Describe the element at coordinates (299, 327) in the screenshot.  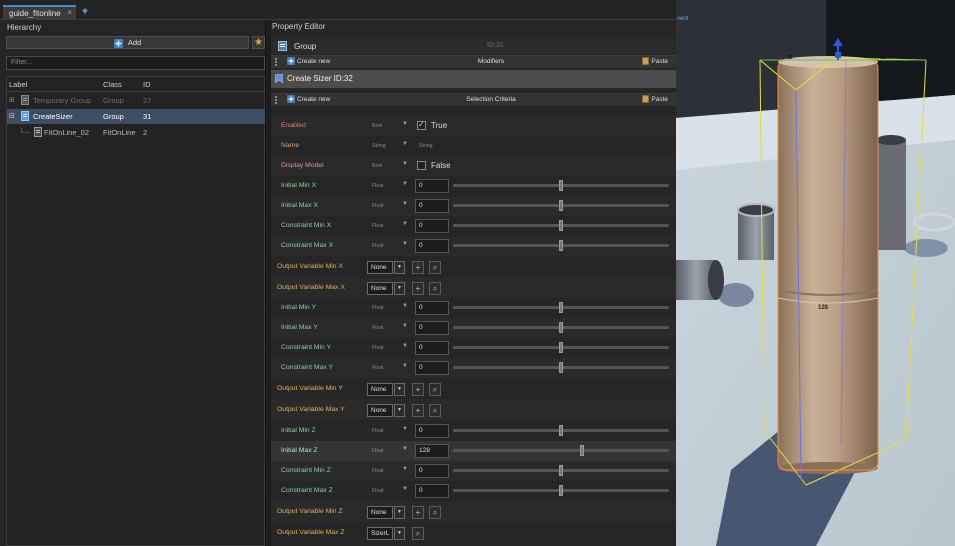
I see `property-label: Initial Max Y` at that location.